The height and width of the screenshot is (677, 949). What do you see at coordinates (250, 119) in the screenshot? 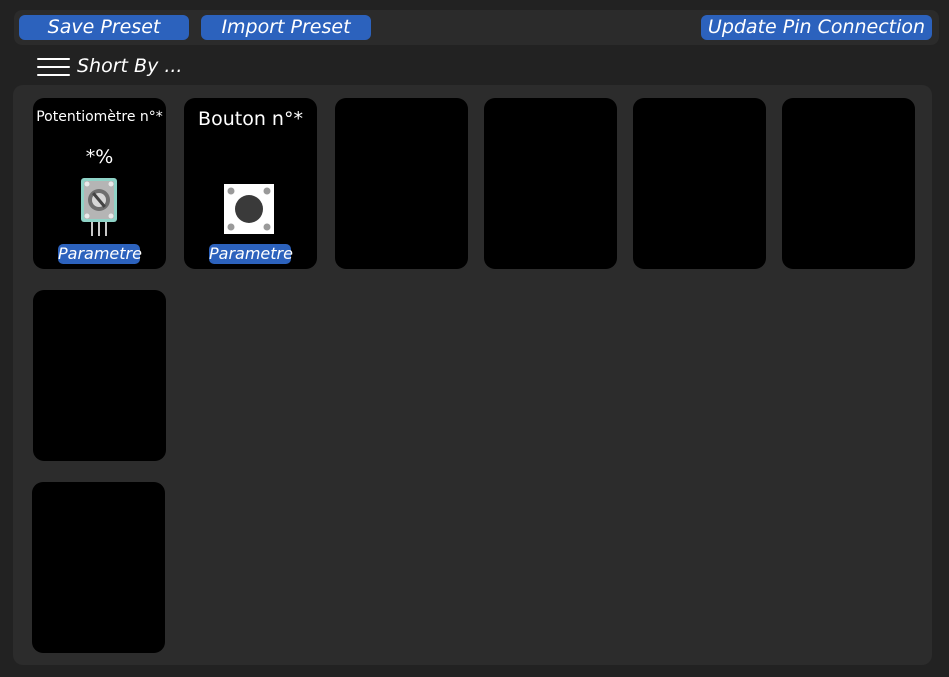
I see `card-title: Bouton n°*` at bounding box center [250, 119].